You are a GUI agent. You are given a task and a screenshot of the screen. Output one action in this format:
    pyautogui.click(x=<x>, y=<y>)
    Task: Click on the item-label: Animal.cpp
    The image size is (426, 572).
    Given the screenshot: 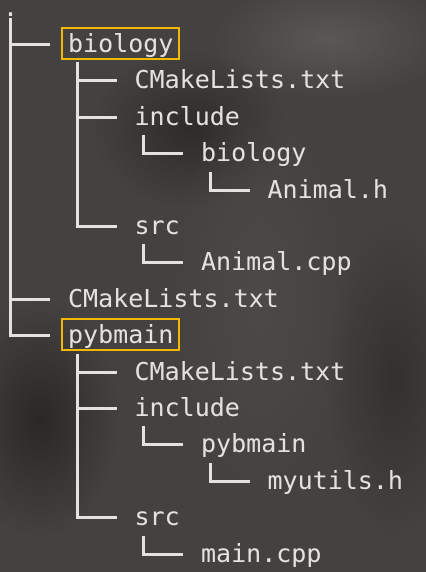 What is the action you would take?
    pyautogui.click(x=276, y=262)
    